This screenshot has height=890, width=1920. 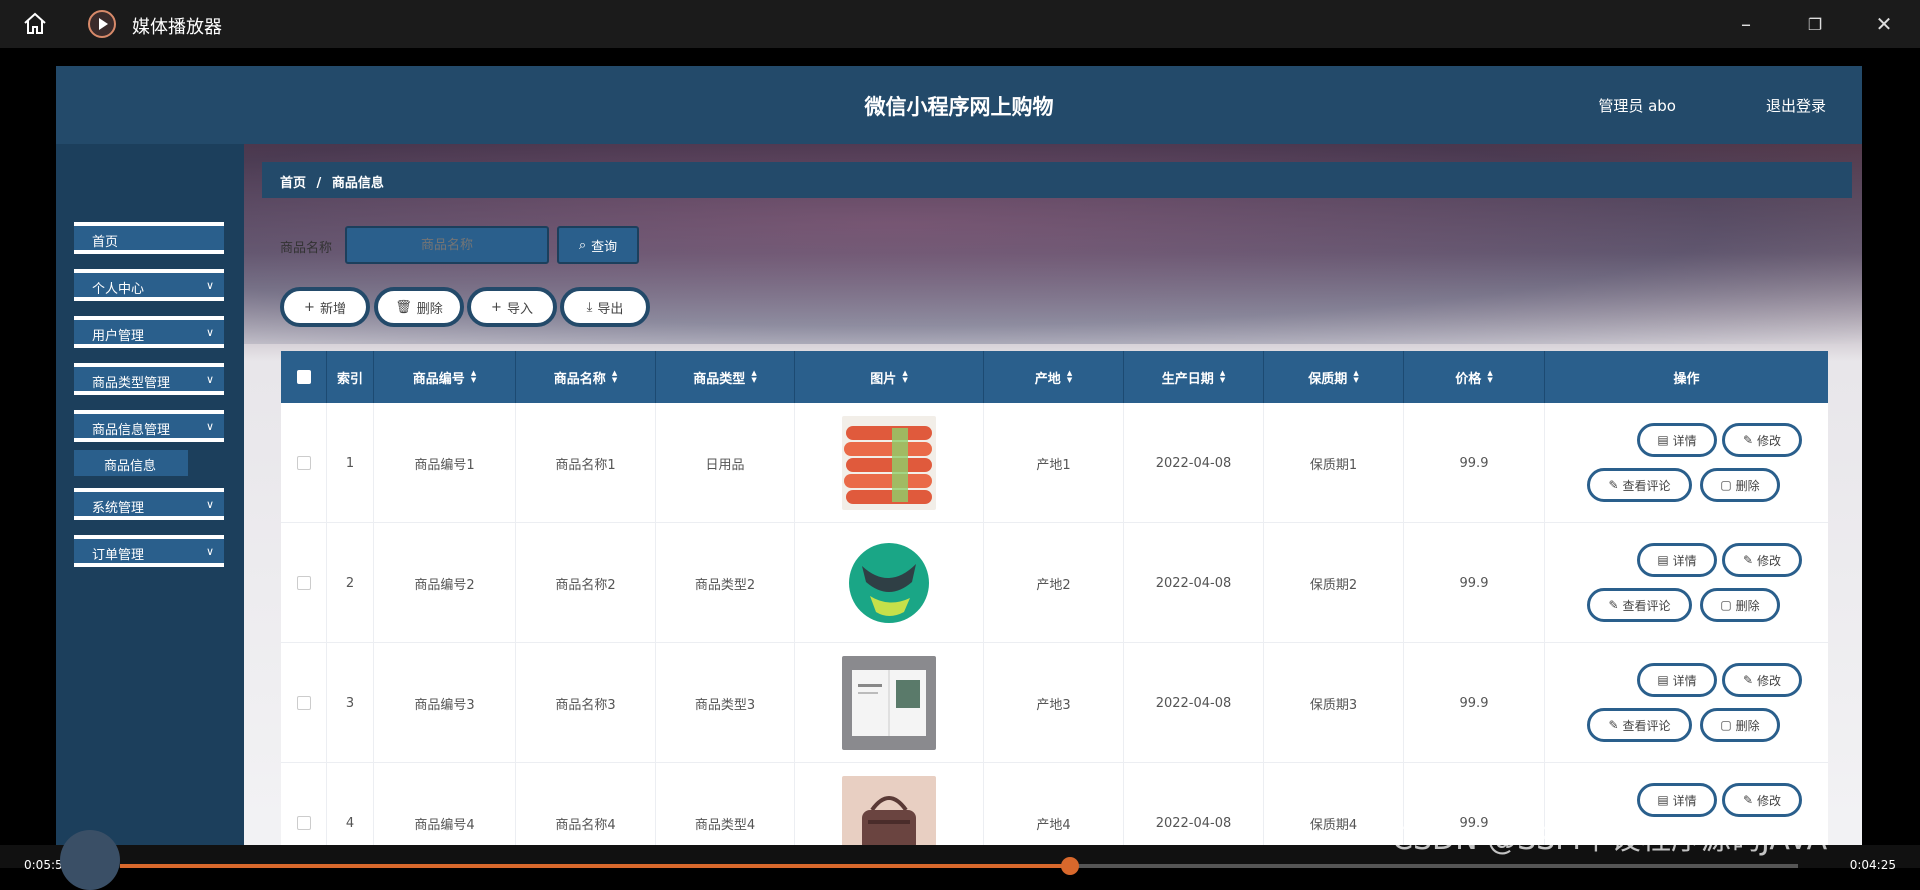 I want to click on sidebar-item-home: 首页, so click(x=149, y=238).